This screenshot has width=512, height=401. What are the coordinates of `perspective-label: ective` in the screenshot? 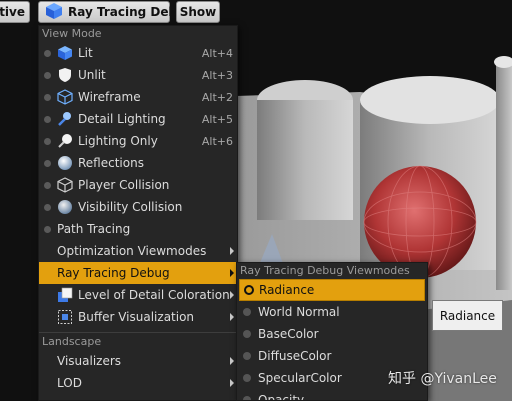 It's located at (12, 12).